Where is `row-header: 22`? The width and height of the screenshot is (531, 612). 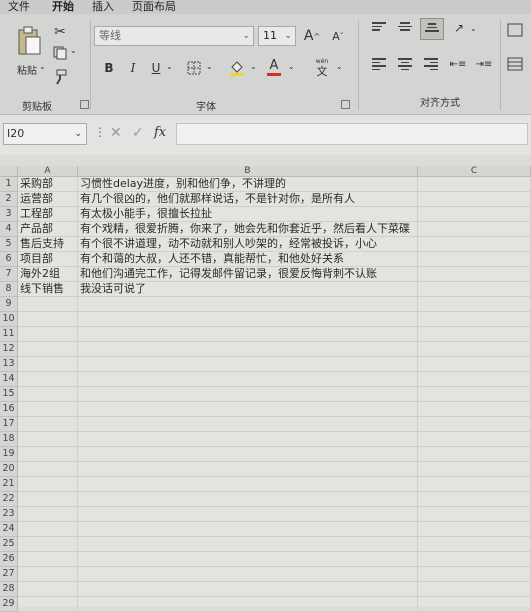 row-header: 22 is located at coordinates (9, 499).